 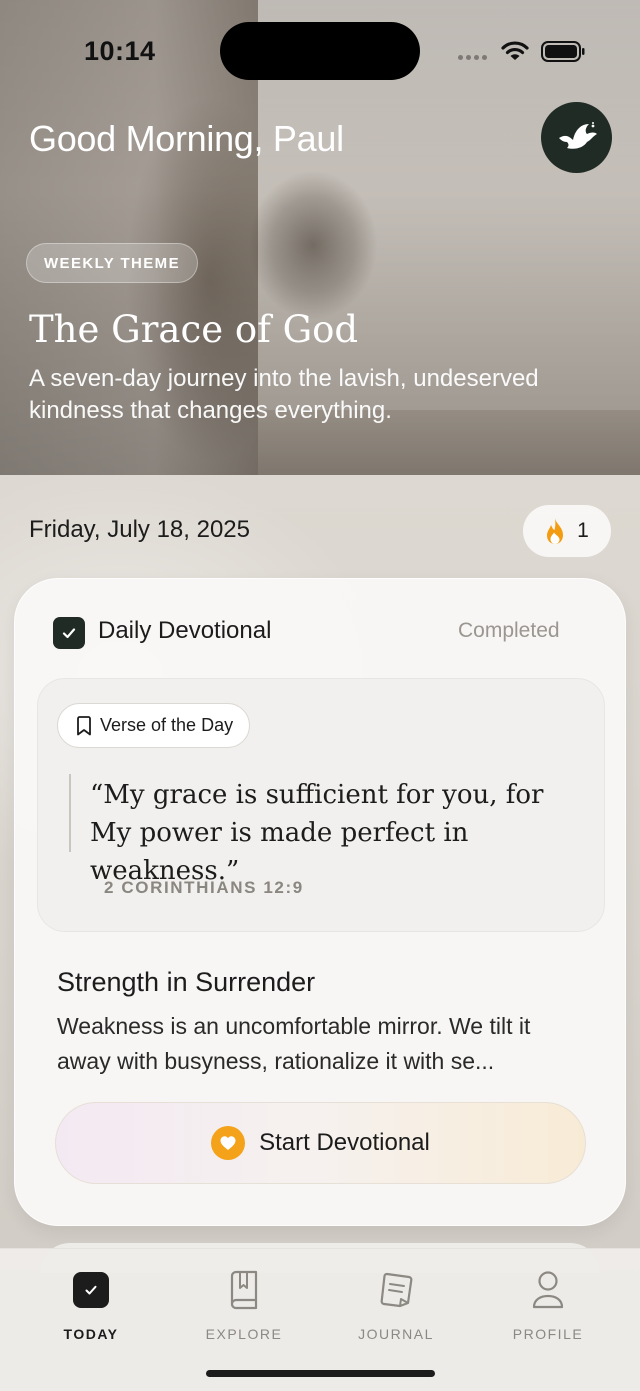 I want to click on devotional-card-title: Daily Devotional, so click(x=185, y=630).